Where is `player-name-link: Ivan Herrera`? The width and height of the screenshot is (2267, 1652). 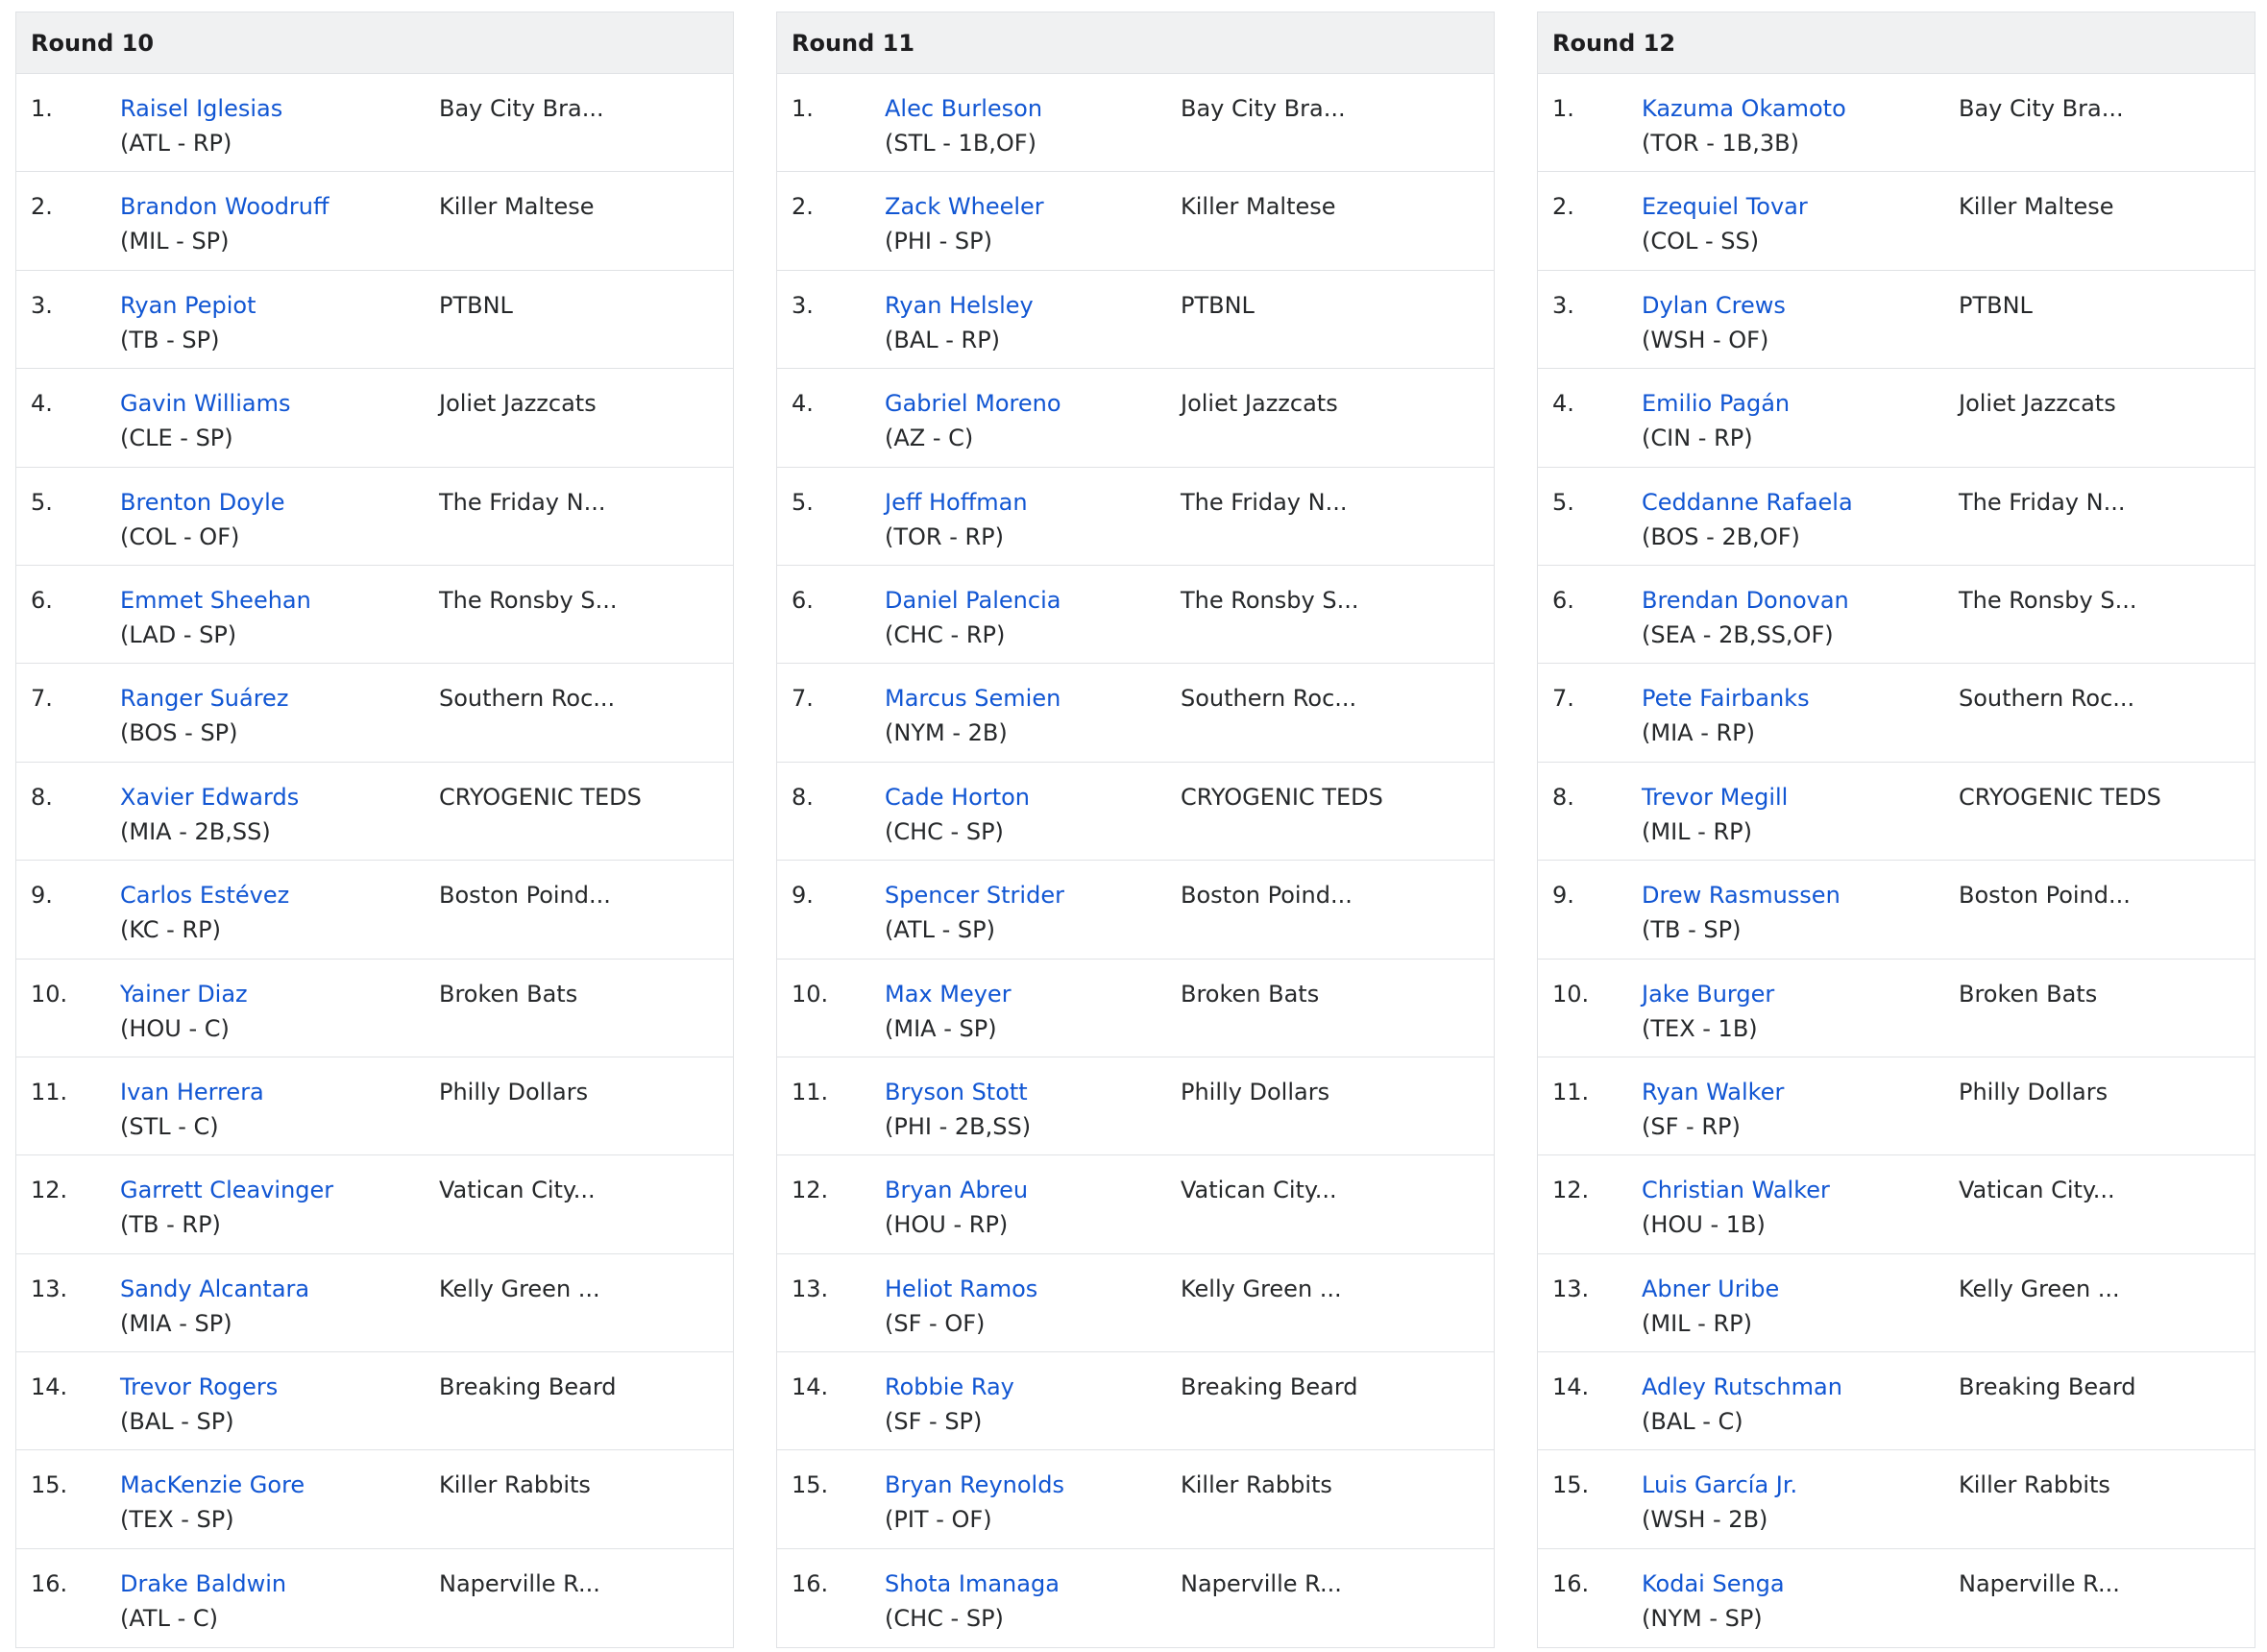
player-name-link: Ivan Herrera is located at coordinates (192, 1092).